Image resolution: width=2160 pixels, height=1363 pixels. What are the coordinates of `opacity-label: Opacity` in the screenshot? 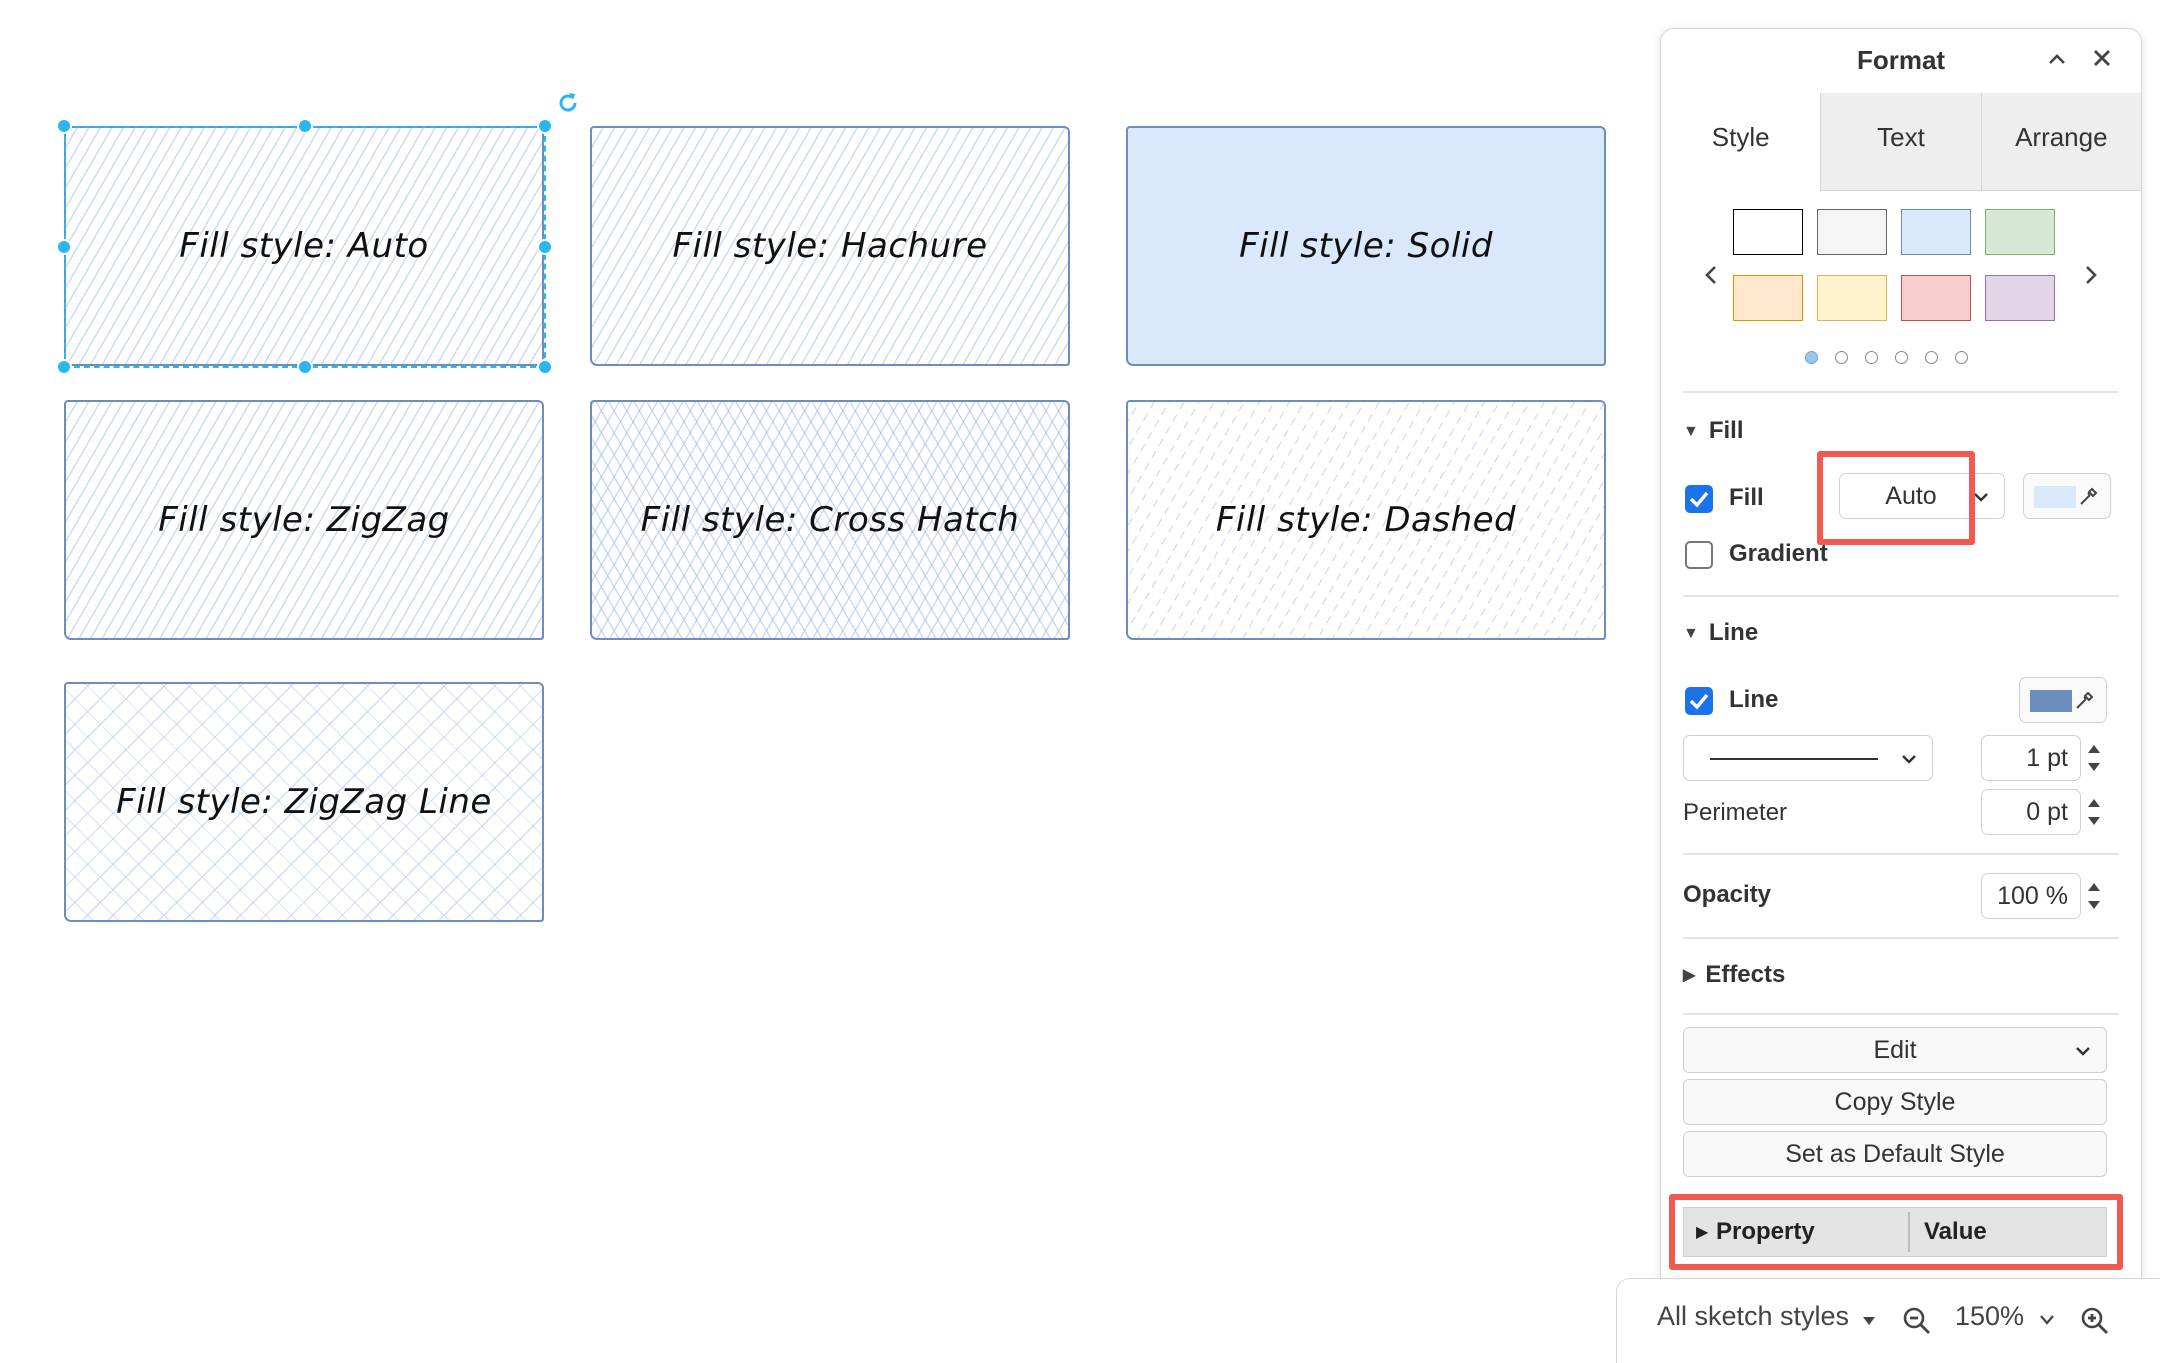 It's located at (1727, 894).